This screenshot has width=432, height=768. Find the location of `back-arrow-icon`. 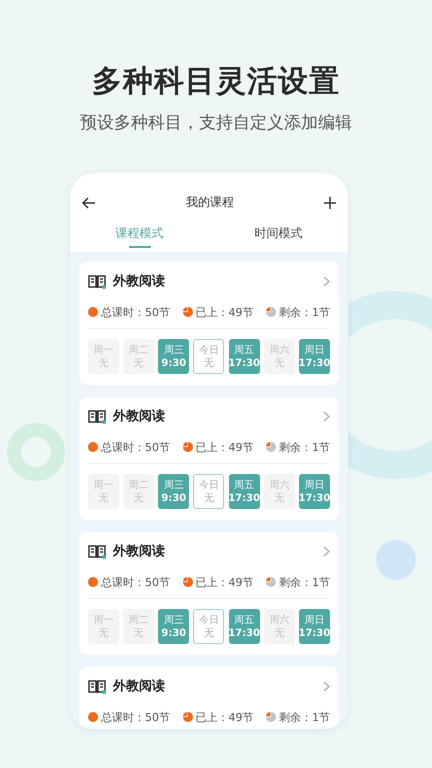

back-arrow-icon is located at coordinates (89, 202).